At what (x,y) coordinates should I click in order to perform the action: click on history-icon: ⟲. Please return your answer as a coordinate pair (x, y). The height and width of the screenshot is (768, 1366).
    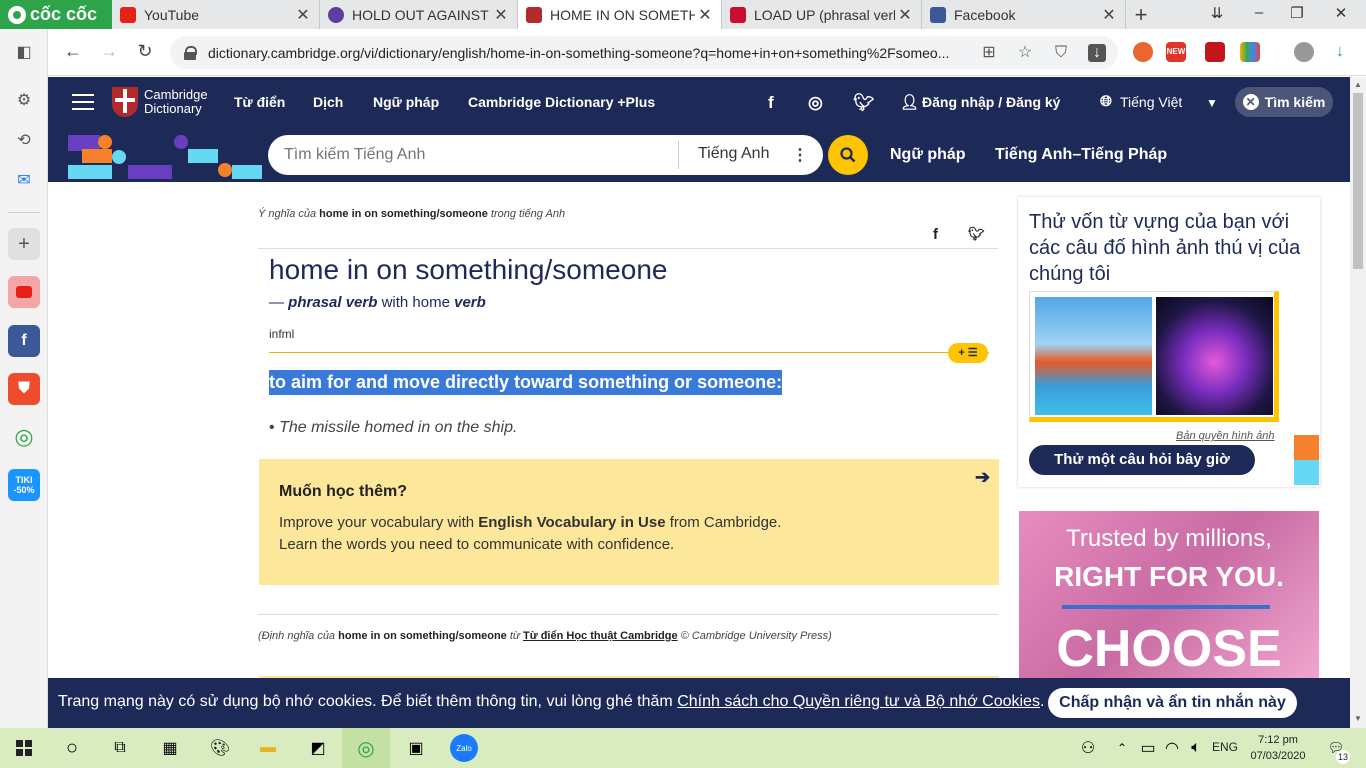
    Looking at the image, I should click on (24, 140).